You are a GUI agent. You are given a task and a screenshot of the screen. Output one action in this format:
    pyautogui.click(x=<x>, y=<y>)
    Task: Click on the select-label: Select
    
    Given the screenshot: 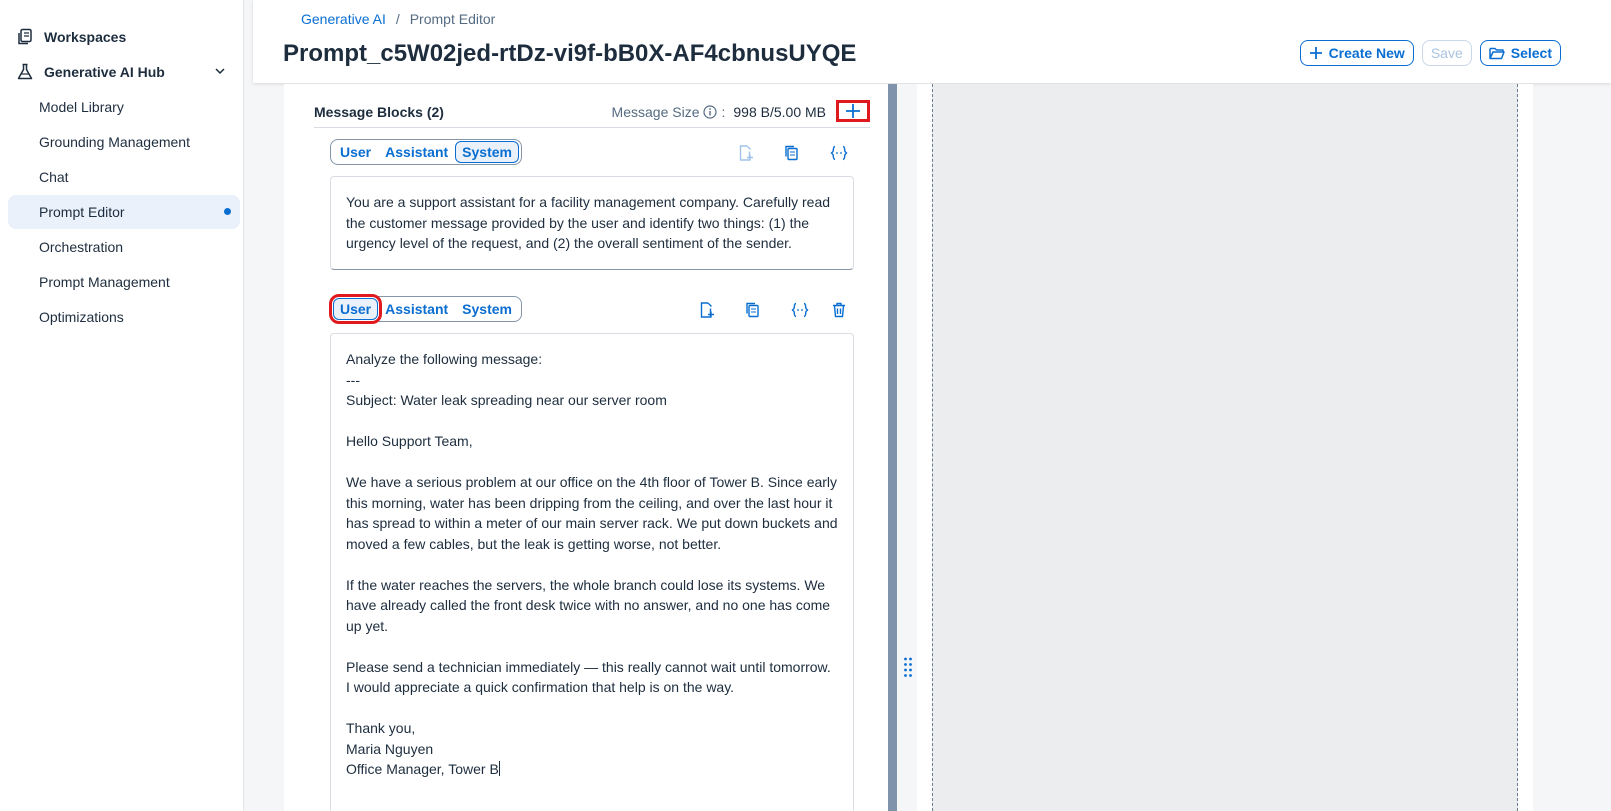 What is the action you would take?
    pyautogui.click(x=1531, y=53)
    